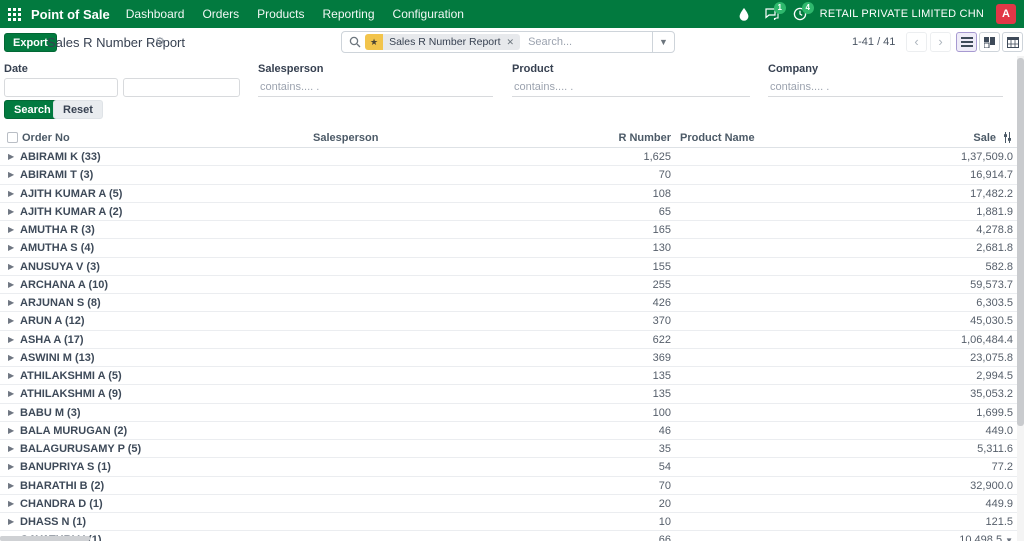 Image resolution: width=1024 pixels, height=541 pixels. What do you see at coordinates (1009, 538) in the screenshot?
I see `sale-dropdown-caret-icon: ▼` at bounding box center [1009, 538].